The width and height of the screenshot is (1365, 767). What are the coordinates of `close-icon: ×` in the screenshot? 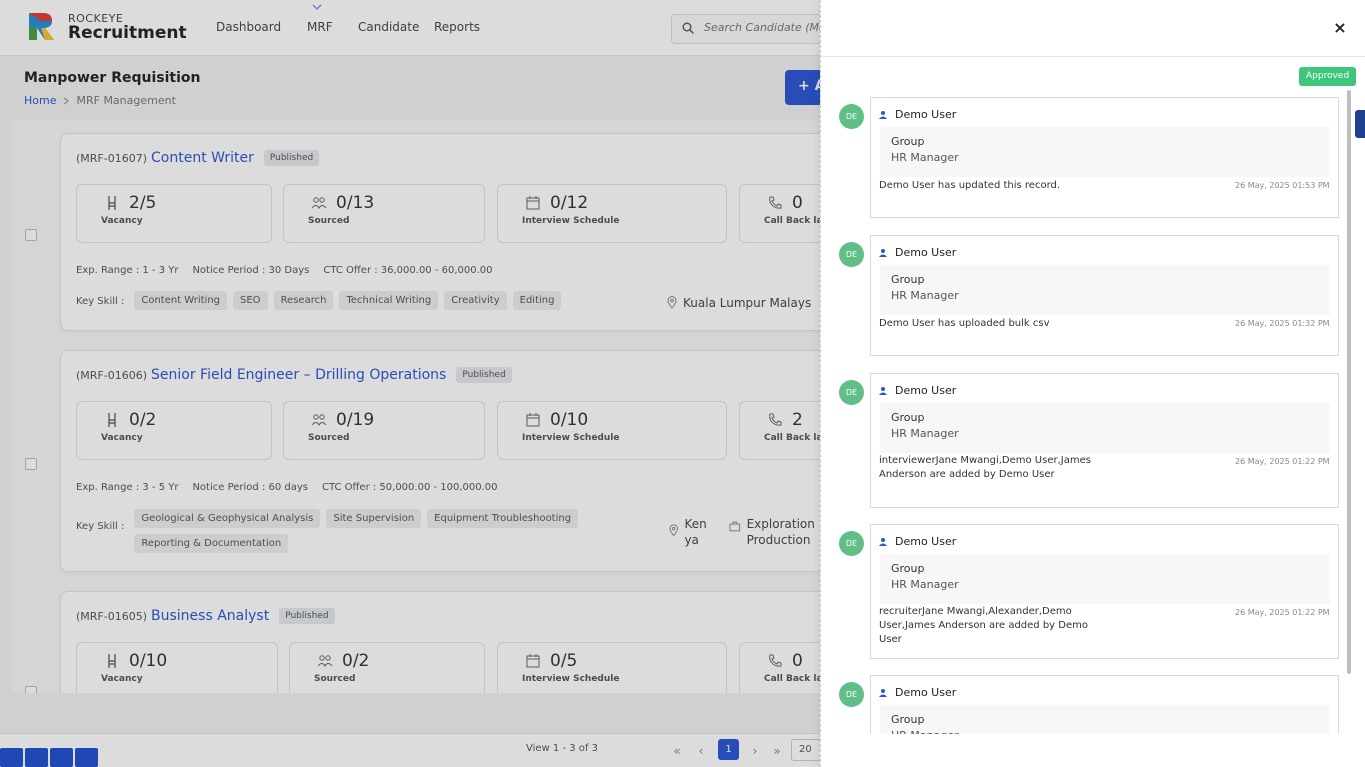 It's located at (1340, 28).